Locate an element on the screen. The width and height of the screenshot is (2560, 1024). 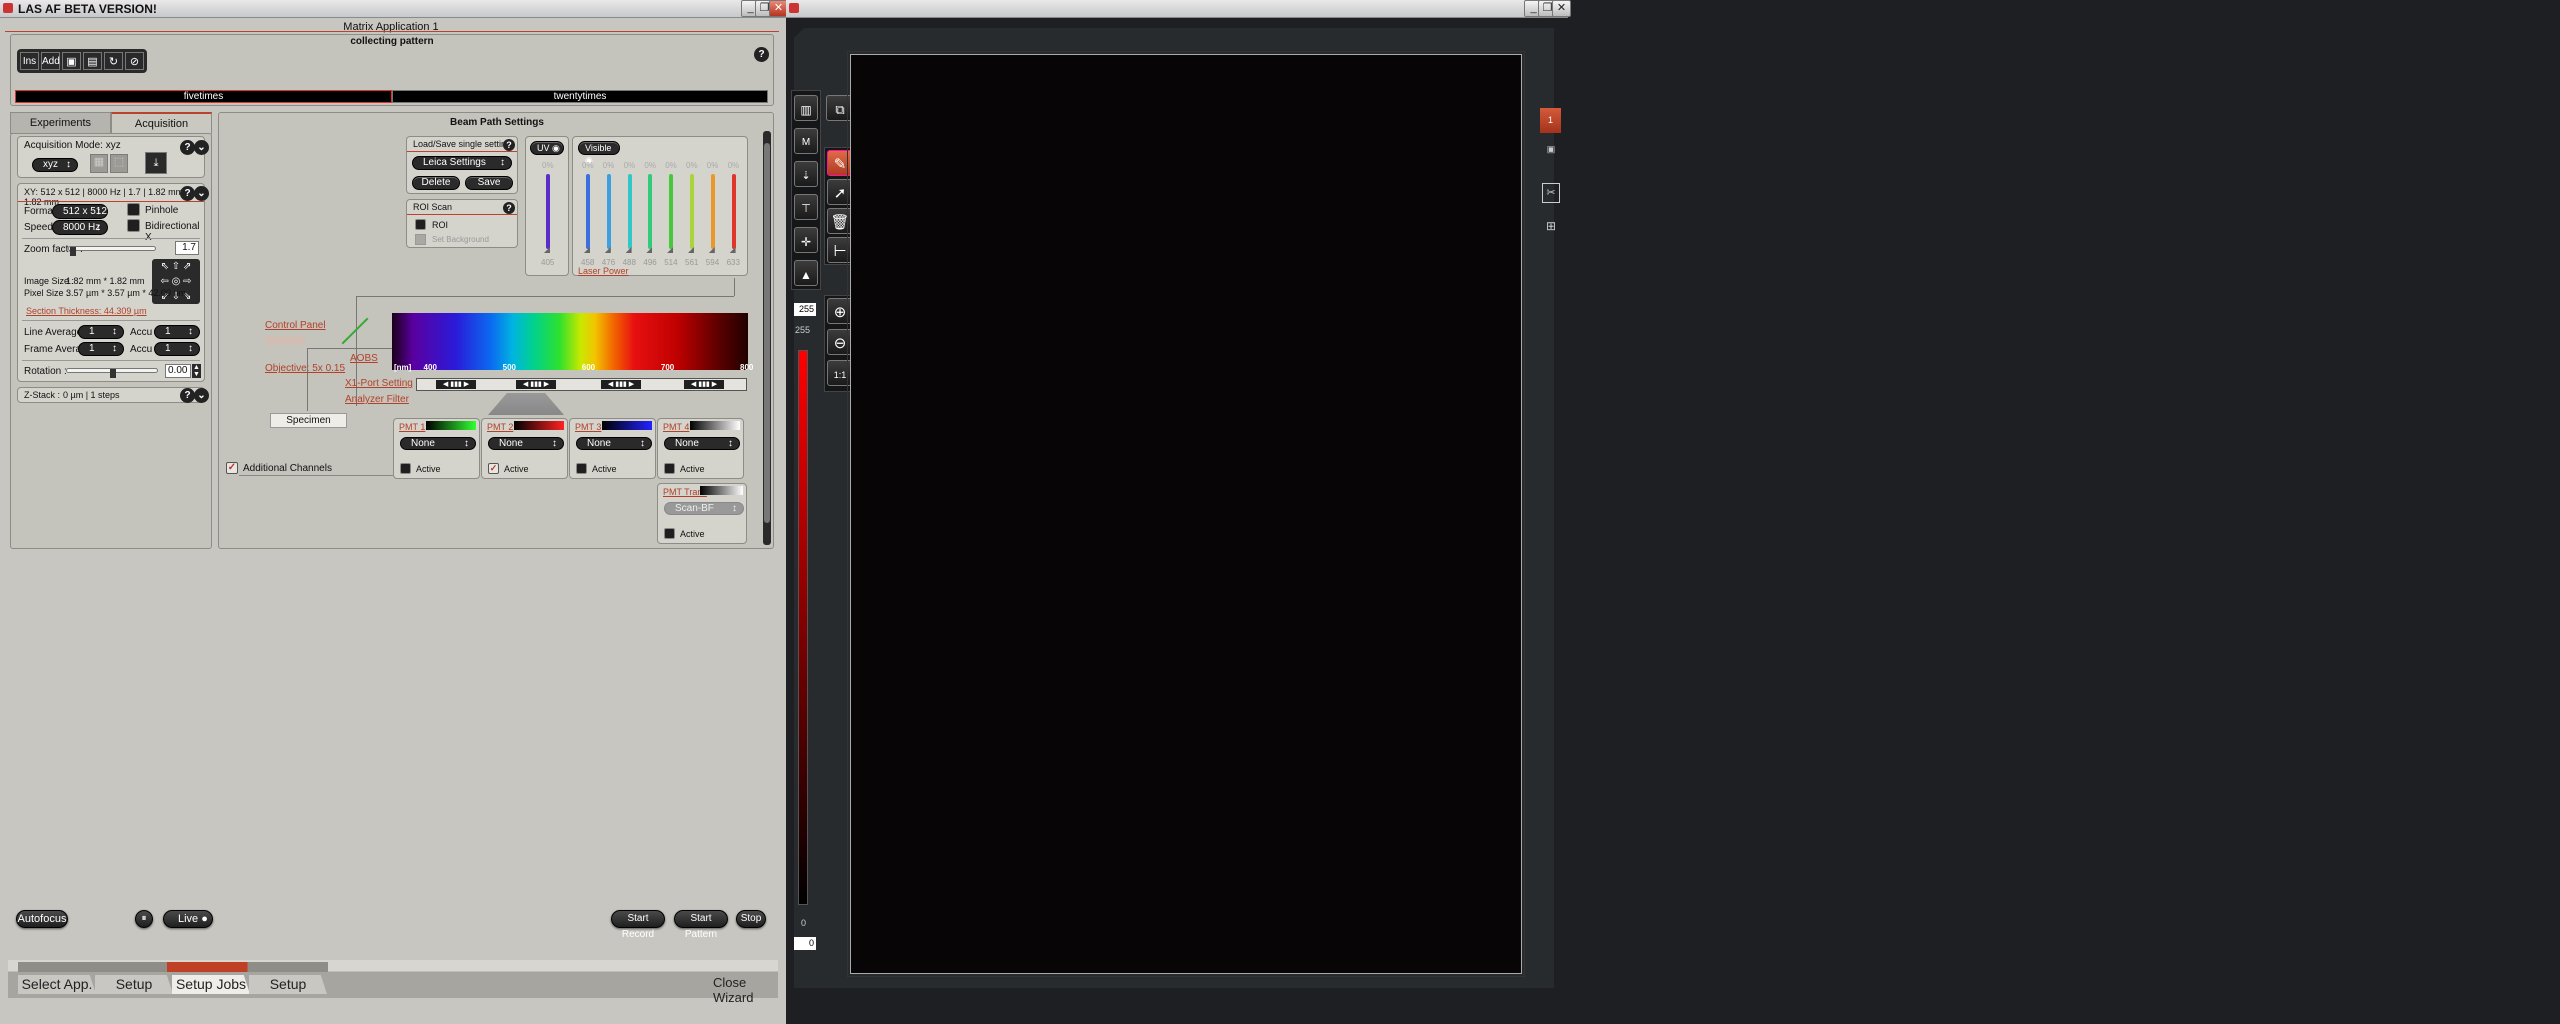
acq-help-icon: ? is located at coordinates (187, 147).